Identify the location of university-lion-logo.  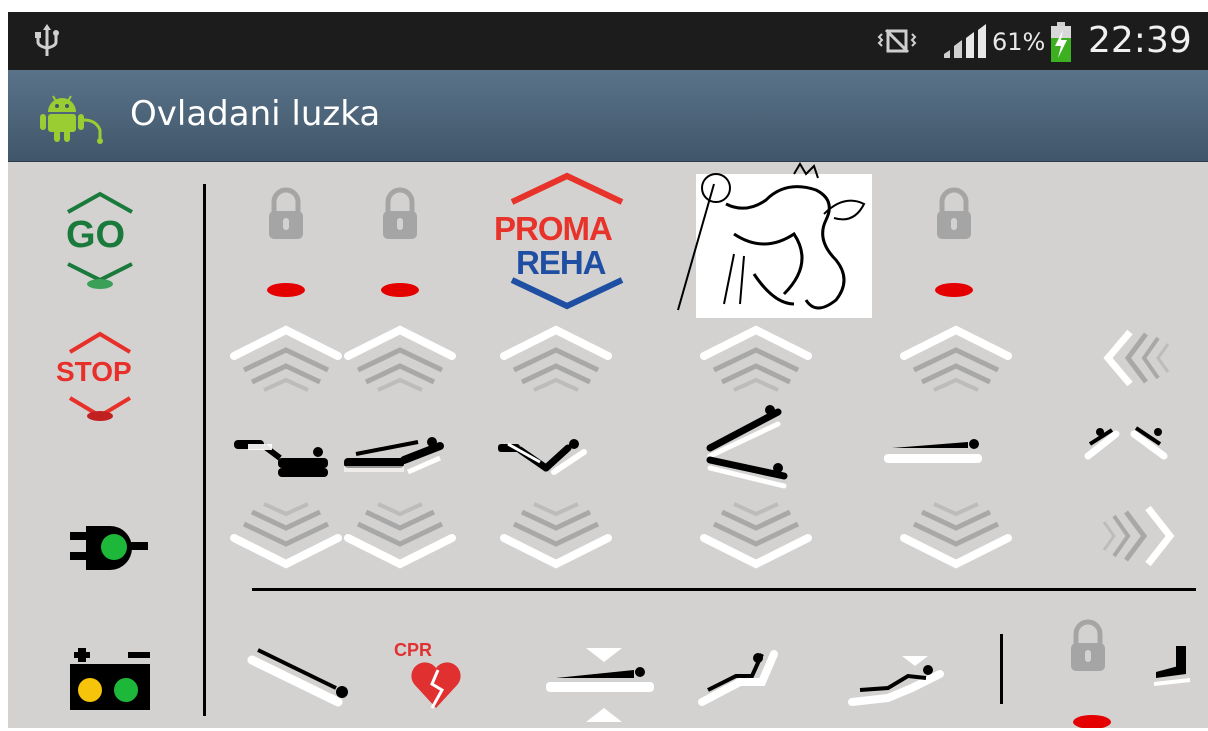
(774, 243).